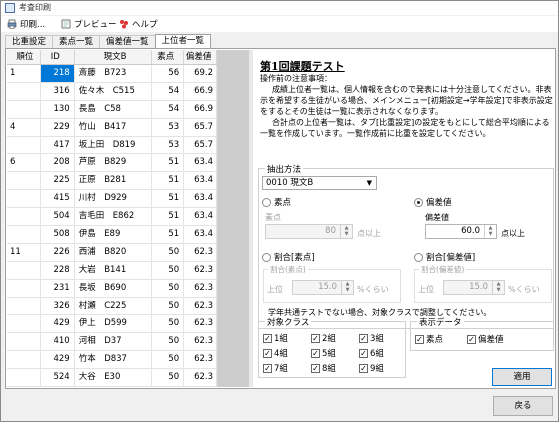 This screenshot has height=422, width=559. I want to click on table-row: 225 正原 B281 51 63.4, so click(112, 181).